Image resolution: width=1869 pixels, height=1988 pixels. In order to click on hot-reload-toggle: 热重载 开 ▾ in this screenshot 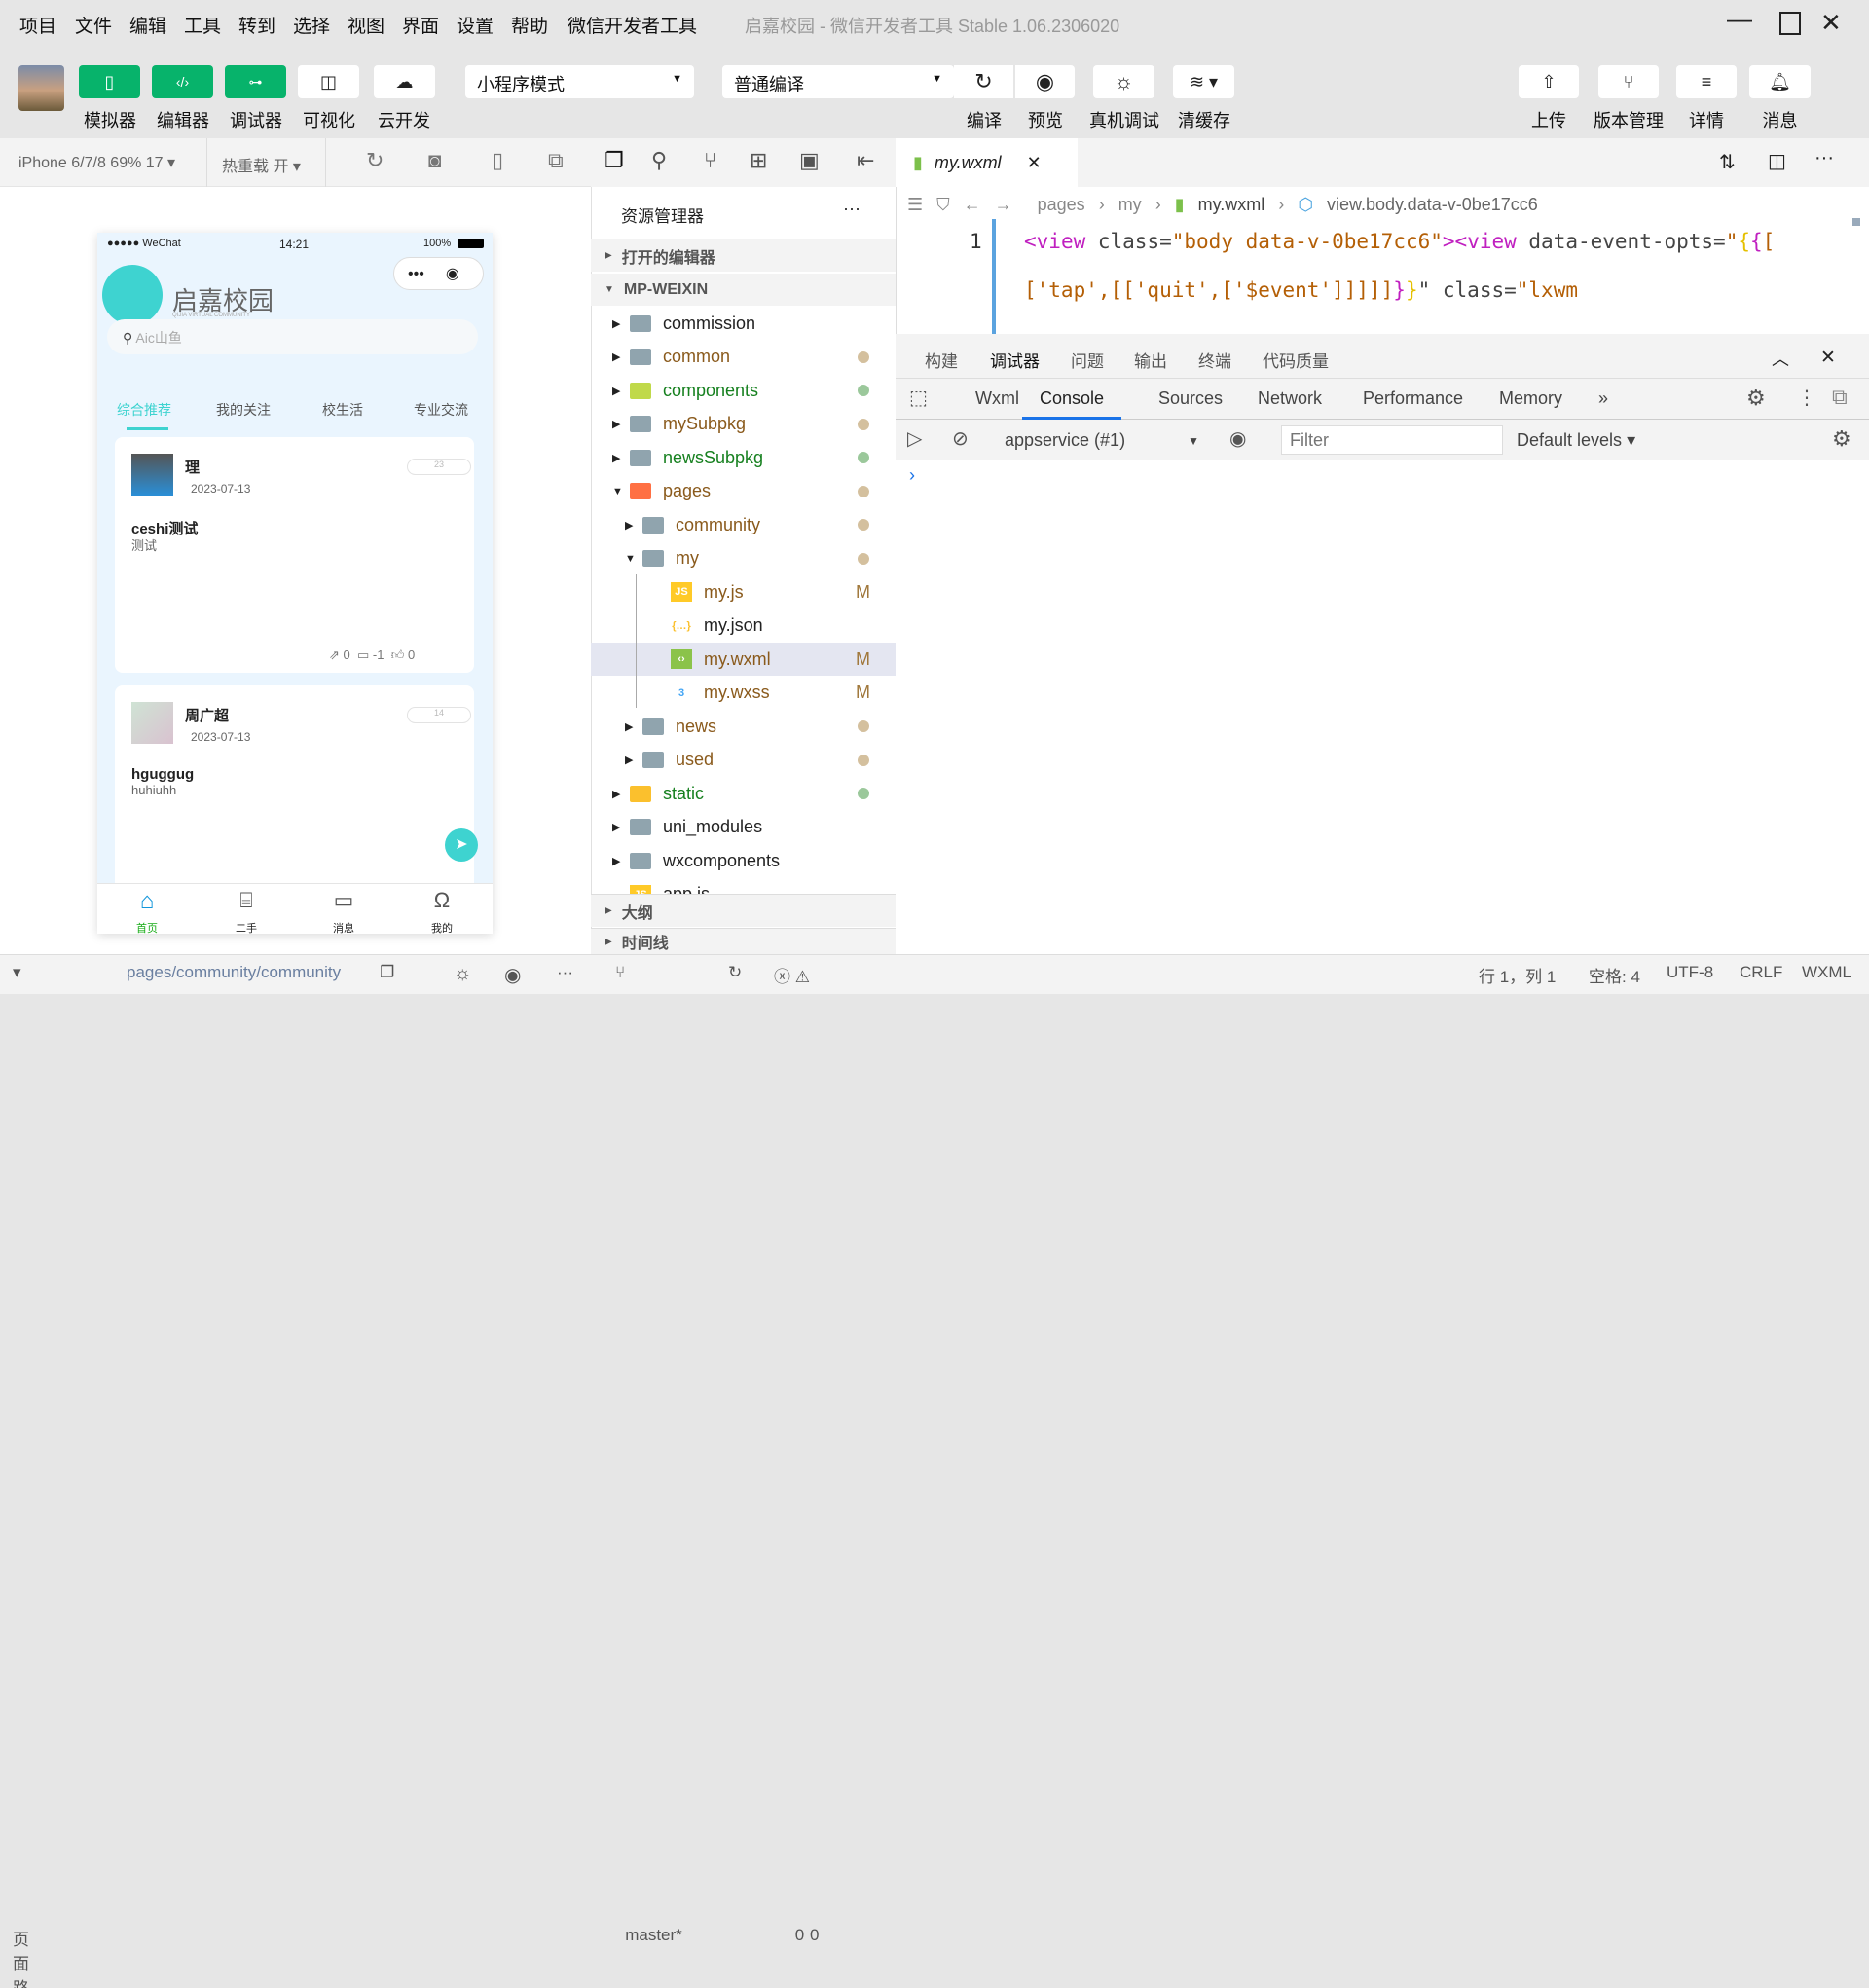, I will do `click(261, 164)`.